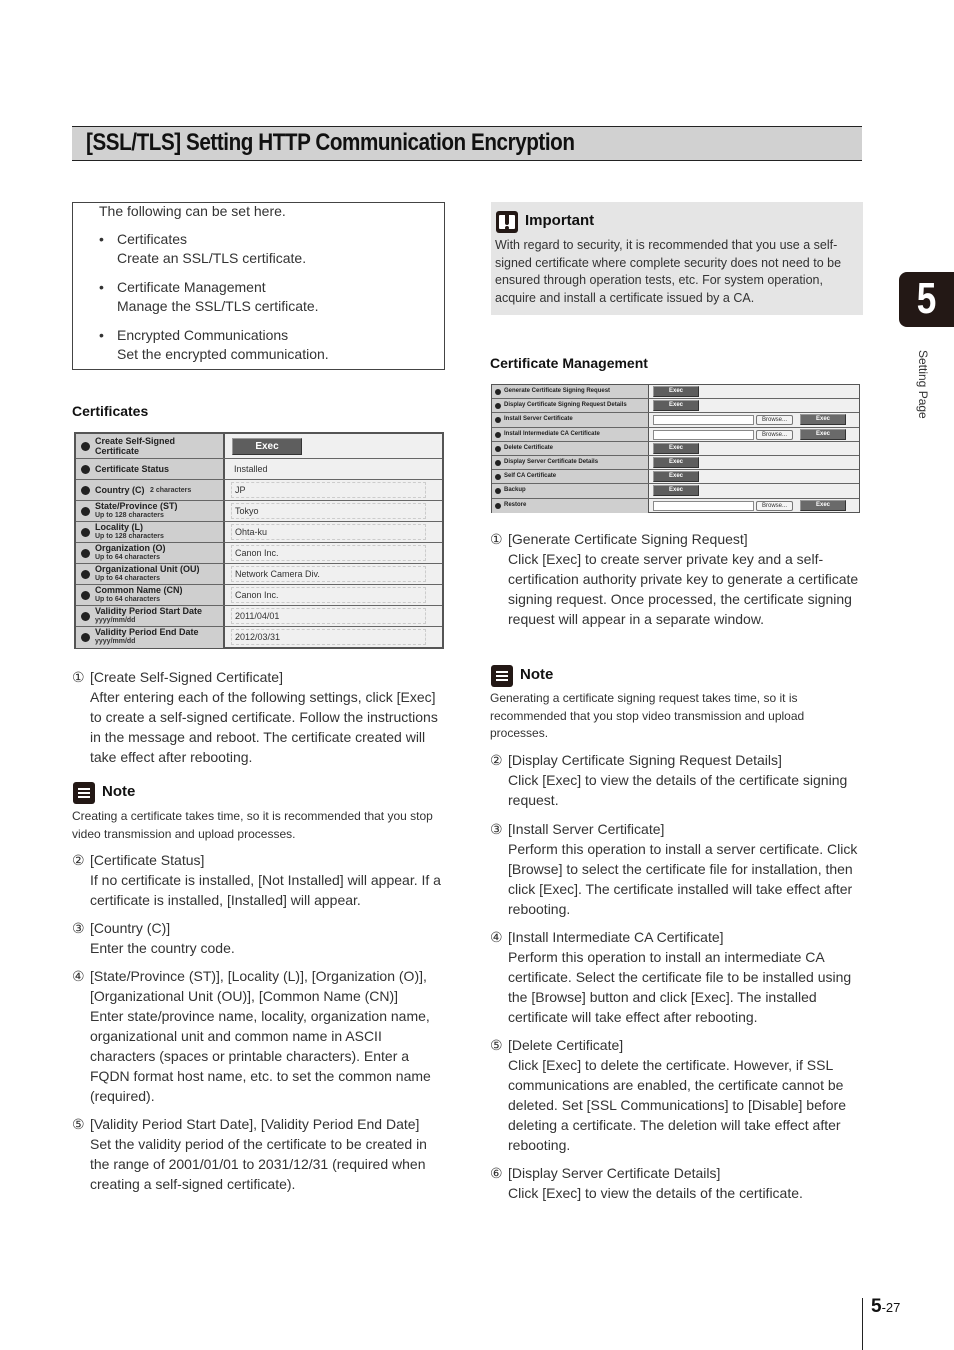 This screenshot has height=1350, width=954. What do you see at coordinates (328, 616) in the screenshot?
I see `setting-input: 2011/04/01` at bounding box center [328, 616].